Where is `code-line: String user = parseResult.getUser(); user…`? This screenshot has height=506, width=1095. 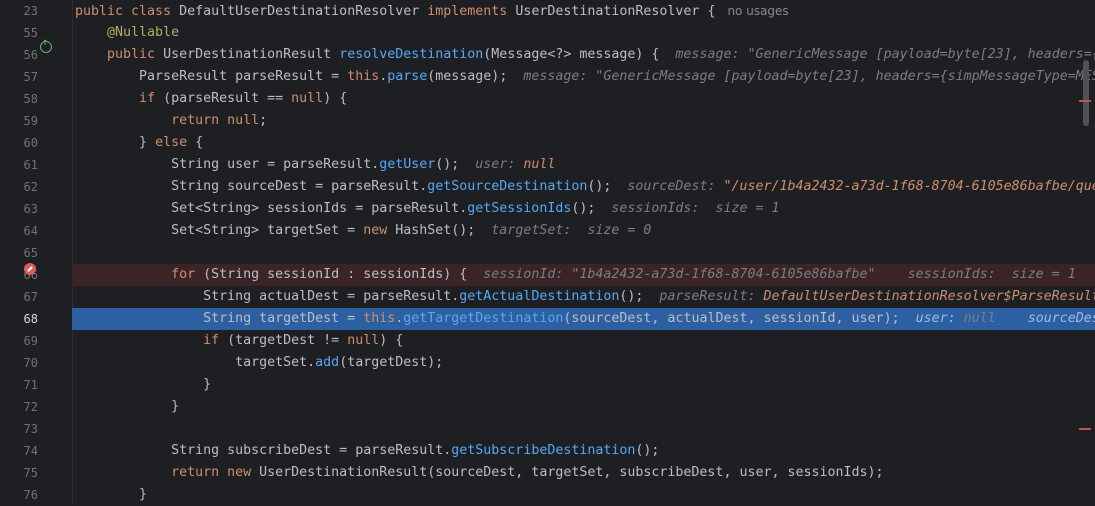 code-line: String user = parseResult.getUser(); user… is located at coordinates (583, 165).